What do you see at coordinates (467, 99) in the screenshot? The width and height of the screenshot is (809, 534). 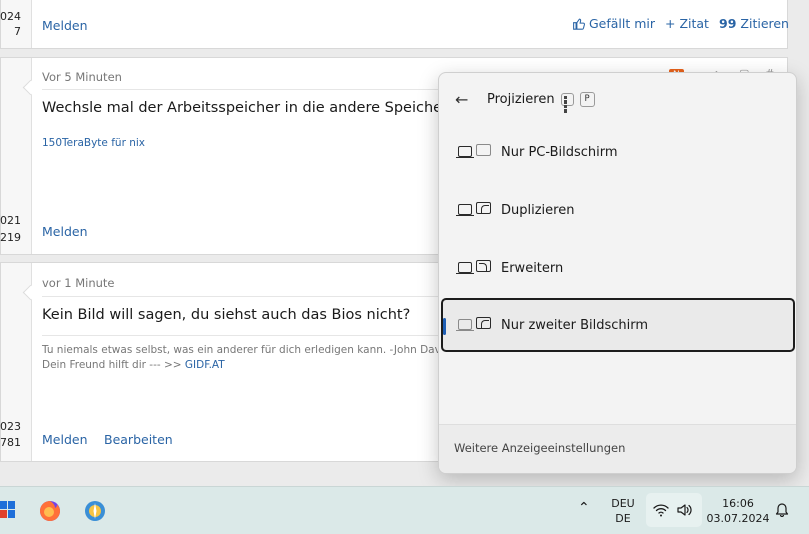 I see `back-arrow-icon: ←` at bounding box center [467, 99].